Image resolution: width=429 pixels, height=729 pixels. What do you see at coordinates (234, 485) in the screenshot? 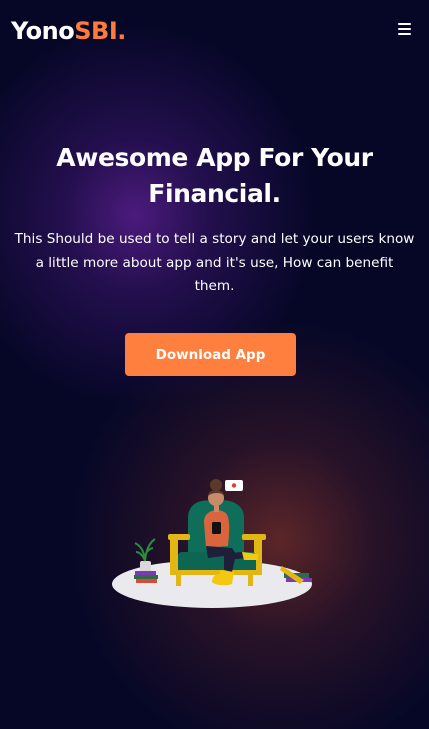
I see `chat-bubble-icon` at bounding box center [234, 485].